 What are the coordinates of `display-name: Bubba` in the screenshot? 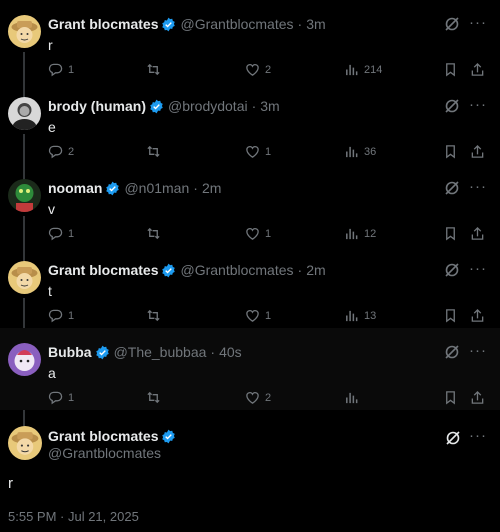 It's located at (70, 352).